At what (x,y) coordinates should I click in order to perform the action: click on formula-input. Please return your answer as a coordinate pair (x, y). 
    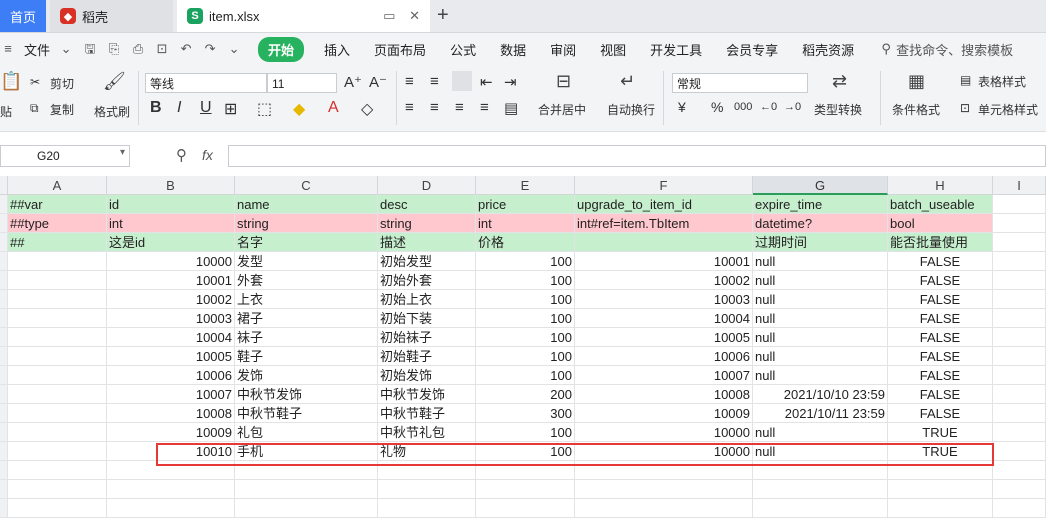
    Looking at the image, I should click on (637, 156).